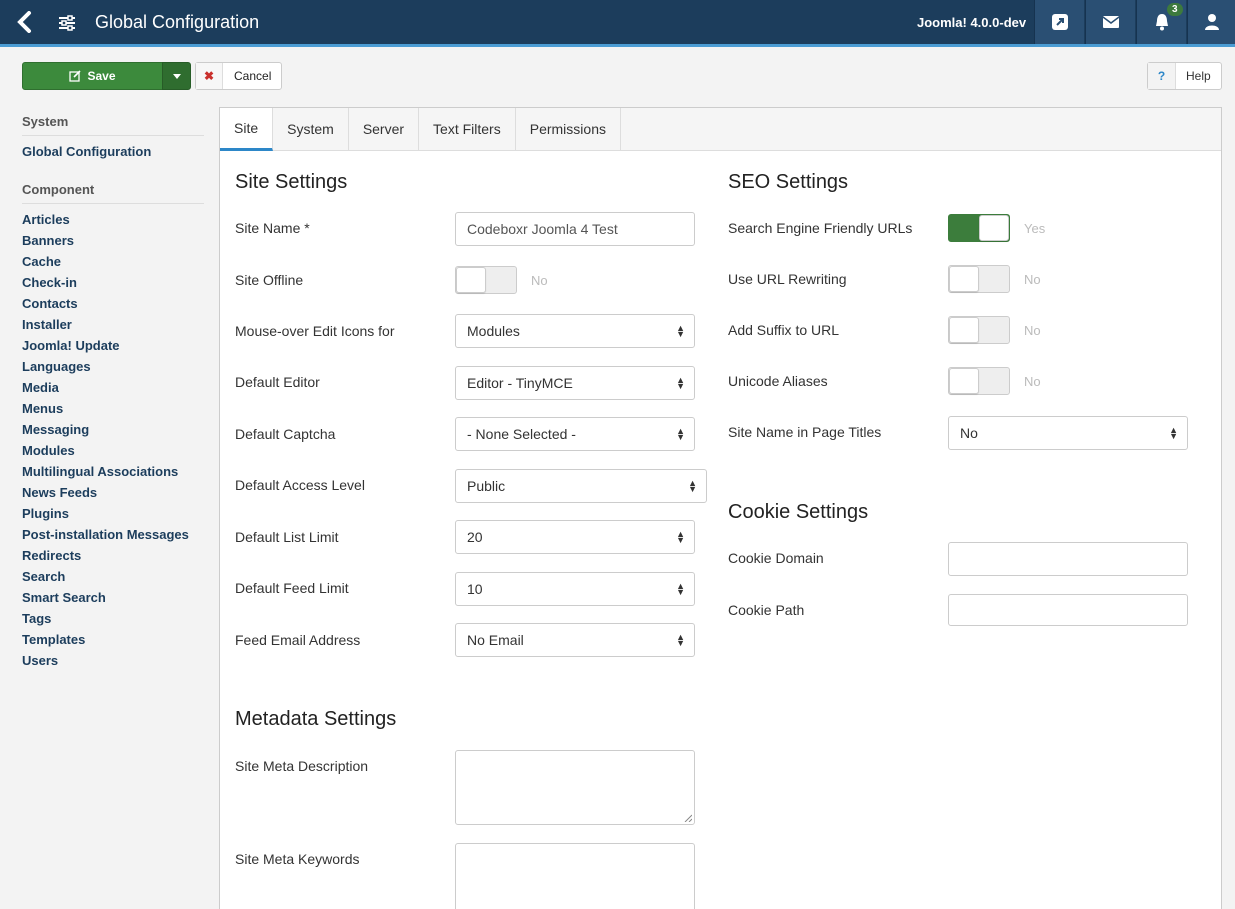  What do you see at coordinates (113, 282) in the screenshot?
I see `sidebar-item-check-in: Check-in` at bounding box center [113, 282].